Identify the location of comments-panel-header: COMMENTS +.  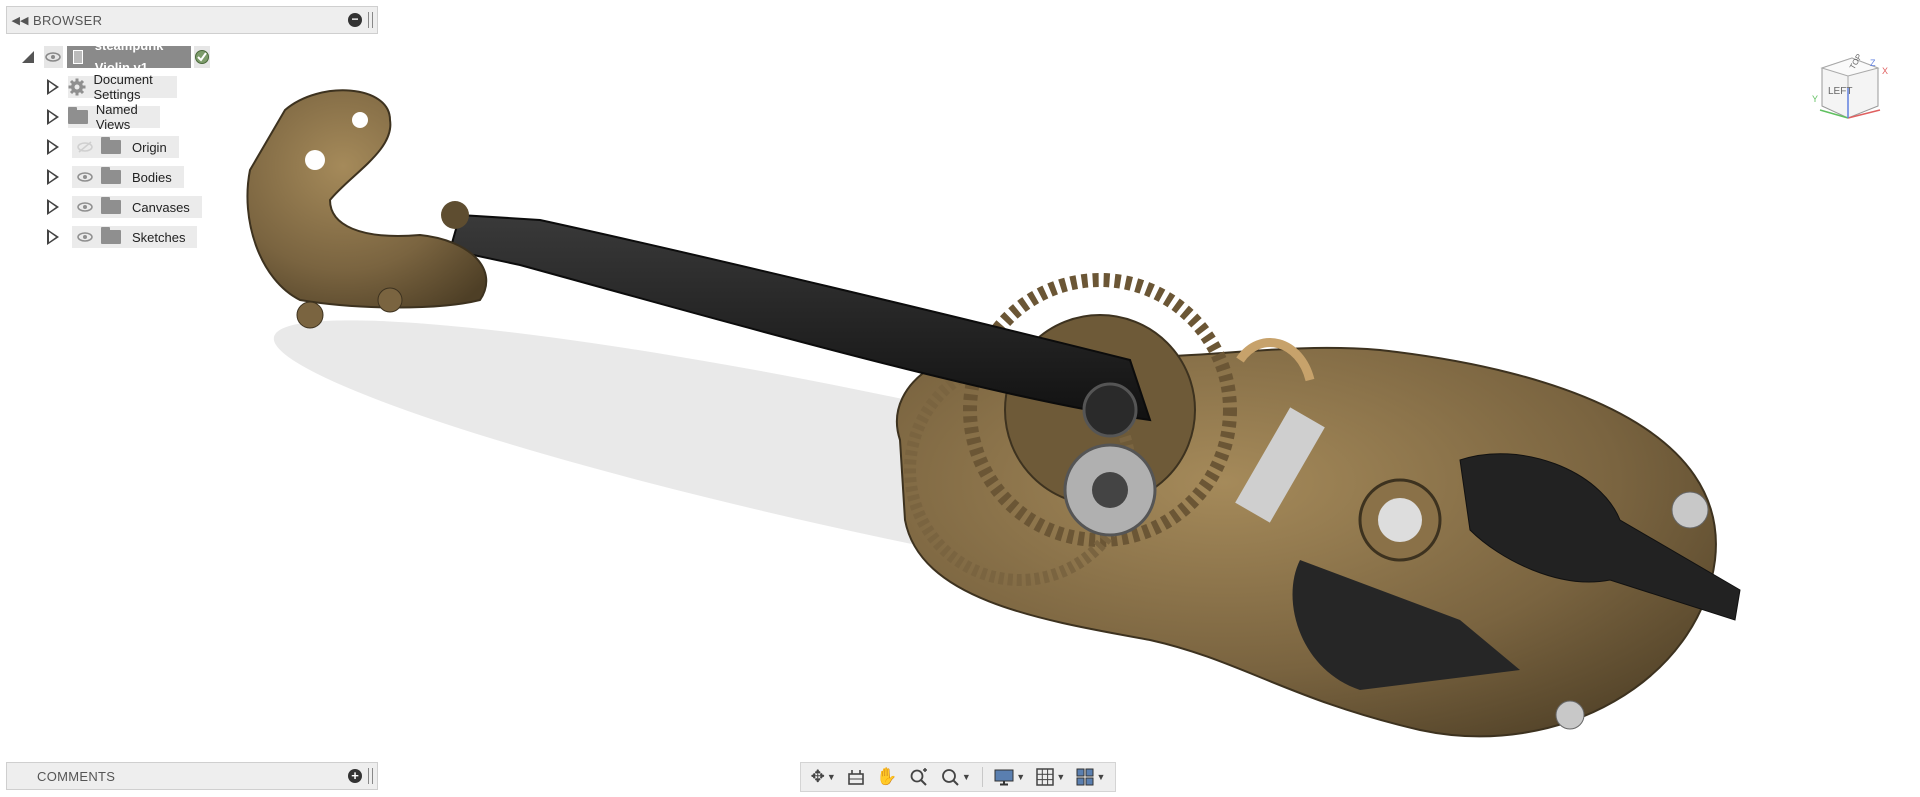
(192, 776).